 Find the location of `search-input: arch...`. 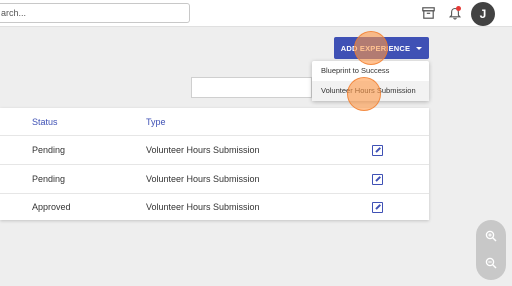

search-input: arch... is located at coordinates (95, 13).